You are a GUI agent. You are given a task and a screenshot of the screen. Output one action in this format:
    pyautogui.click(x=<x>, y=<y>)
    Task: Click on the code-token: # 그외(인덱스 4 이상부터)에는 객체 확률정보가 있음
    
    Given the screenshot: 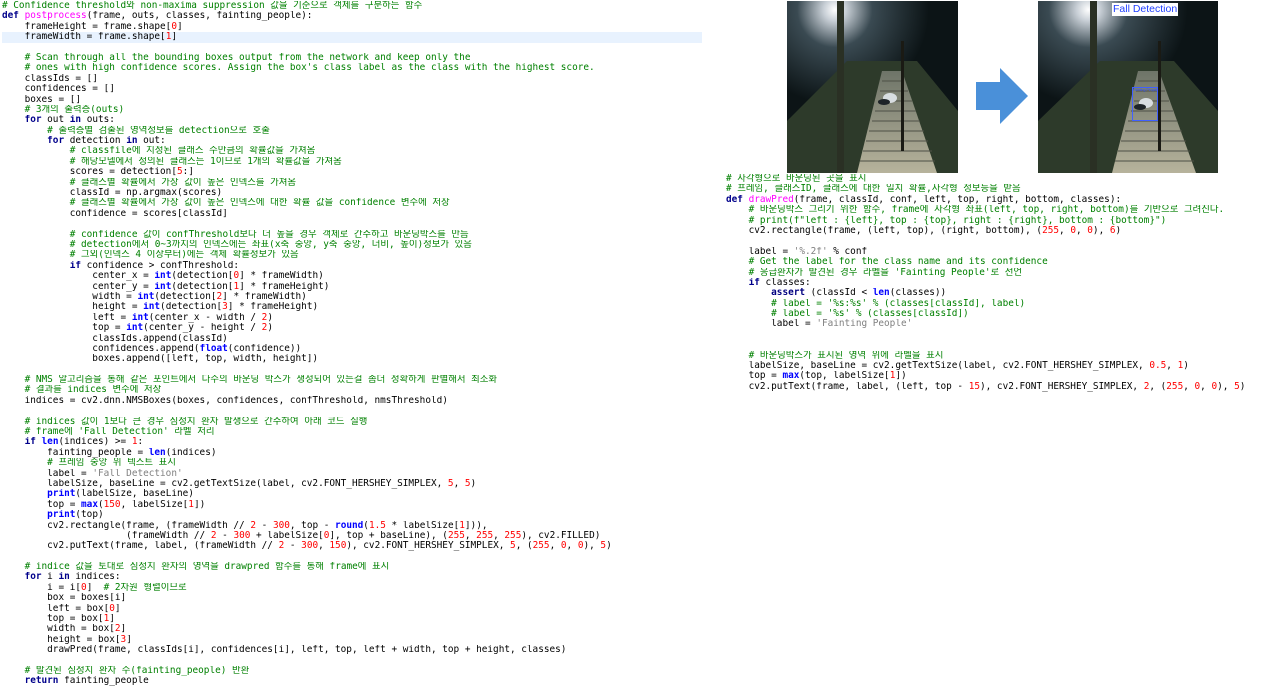 What is the action you would take?
    pyautogui.click(x=150, y=255)
    